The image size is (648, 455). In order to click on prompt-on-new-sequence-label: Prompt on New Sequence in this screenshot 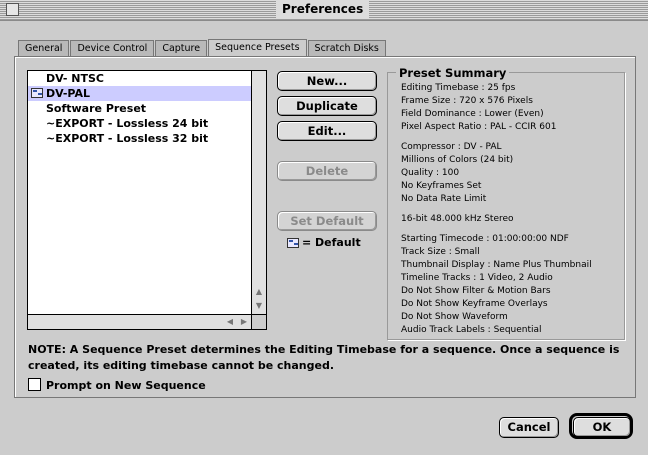, I will do `click(126, 385)`.